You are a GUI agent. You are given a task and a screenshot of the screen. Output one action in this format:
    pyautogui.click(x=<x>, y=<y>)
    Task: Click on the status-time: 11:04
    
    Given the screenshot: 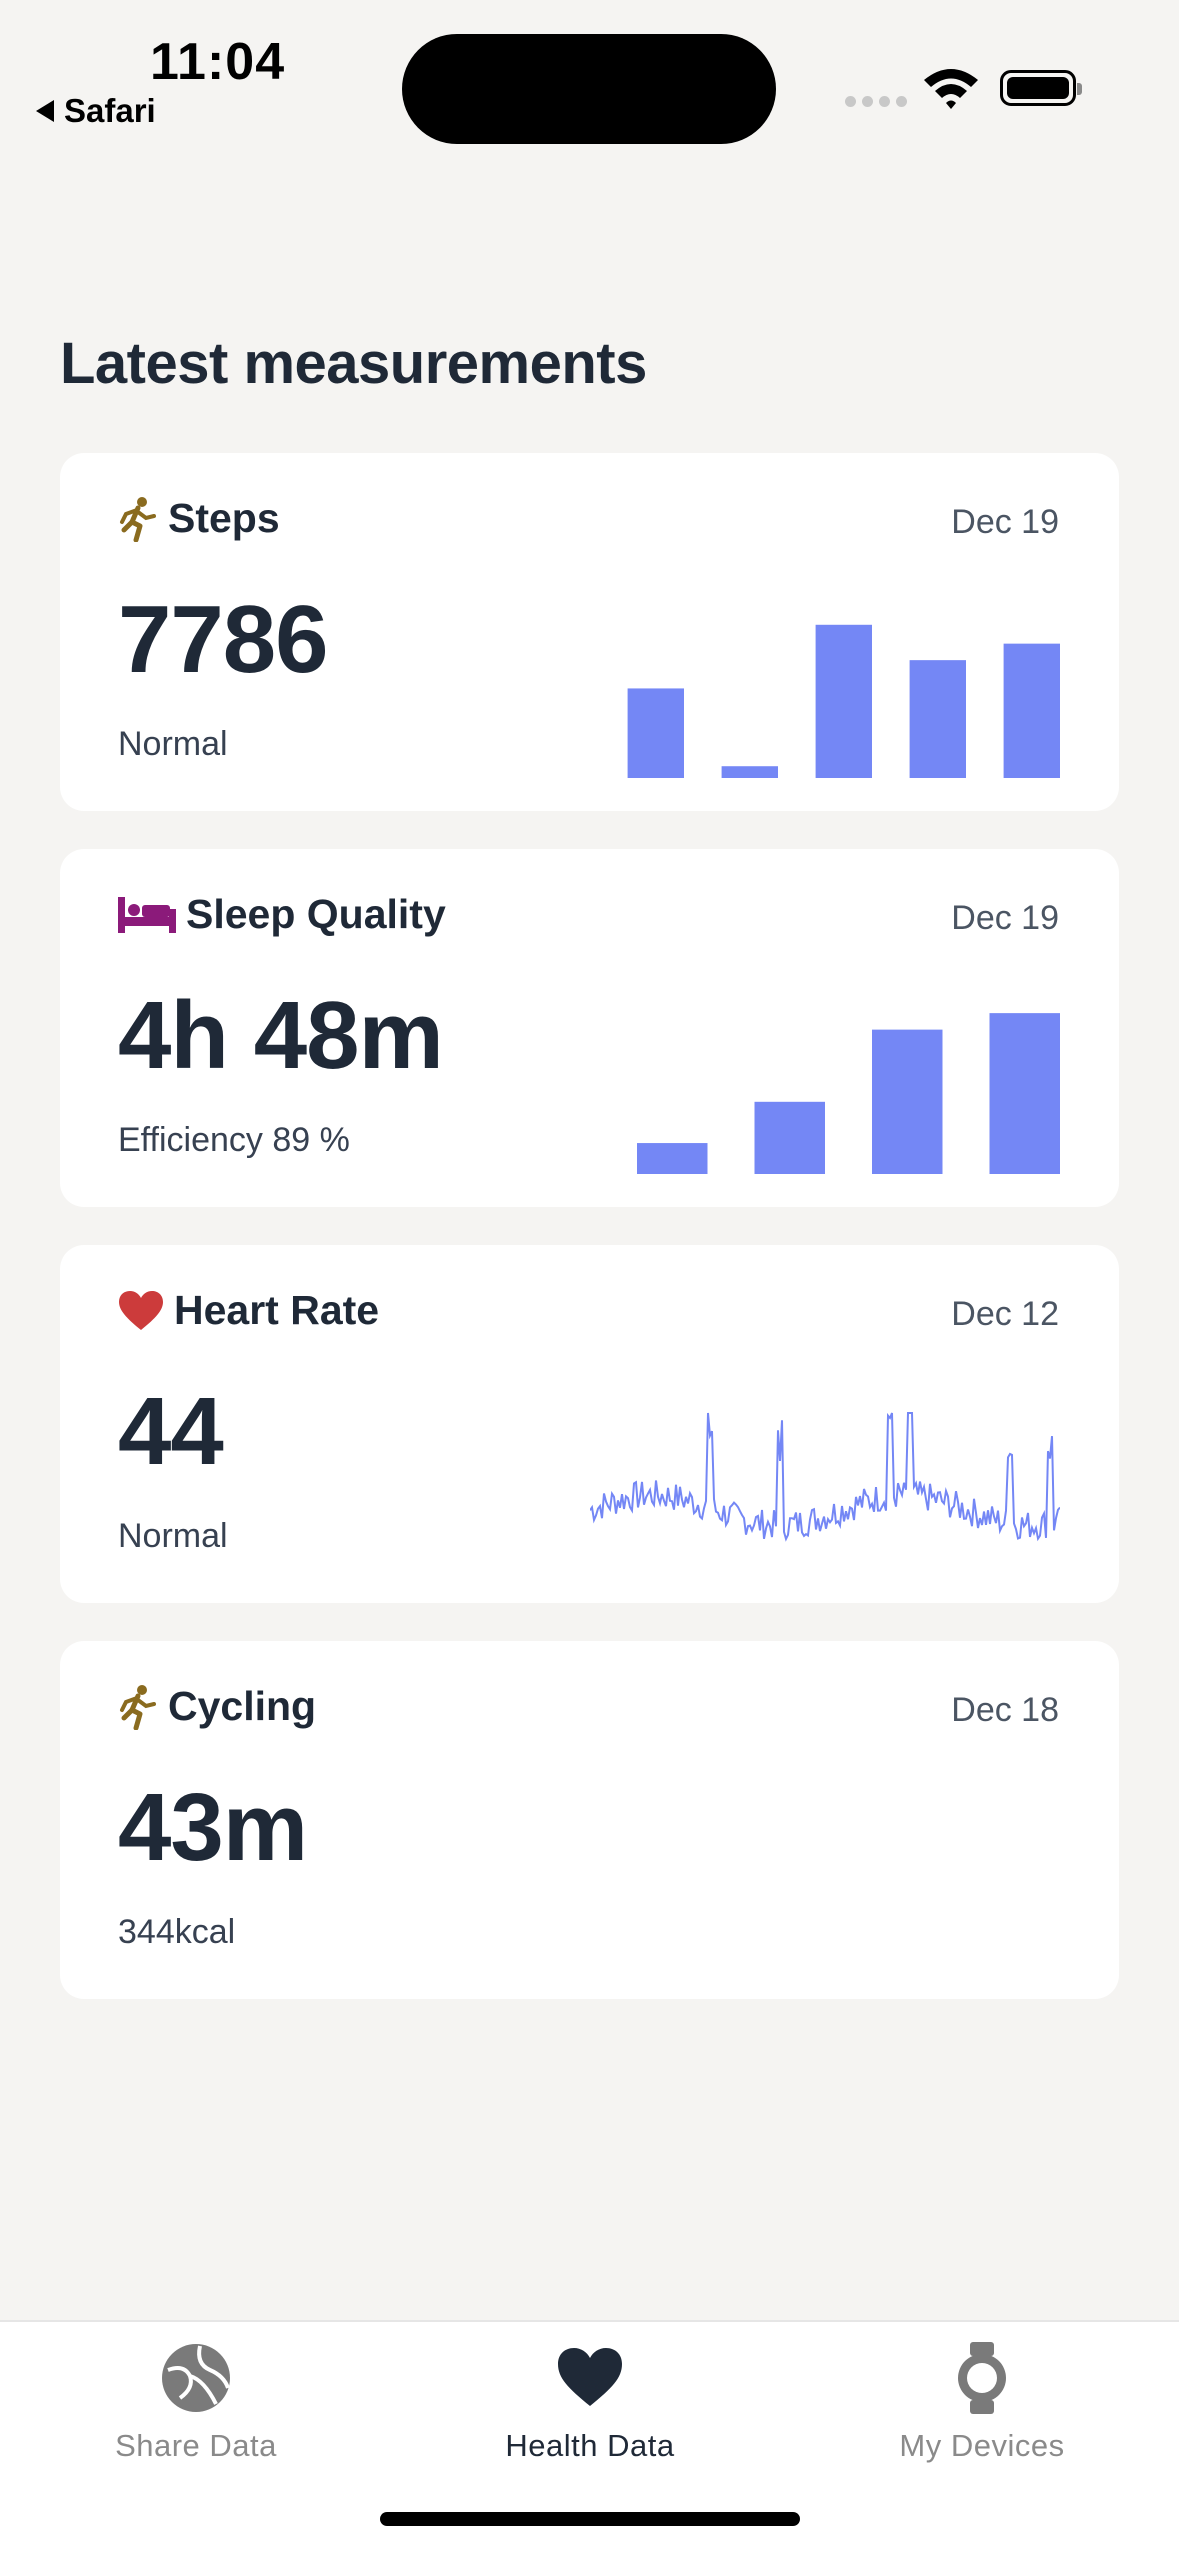 What is the action you would take?
    pyautogui.click(x=218, y=62)
    